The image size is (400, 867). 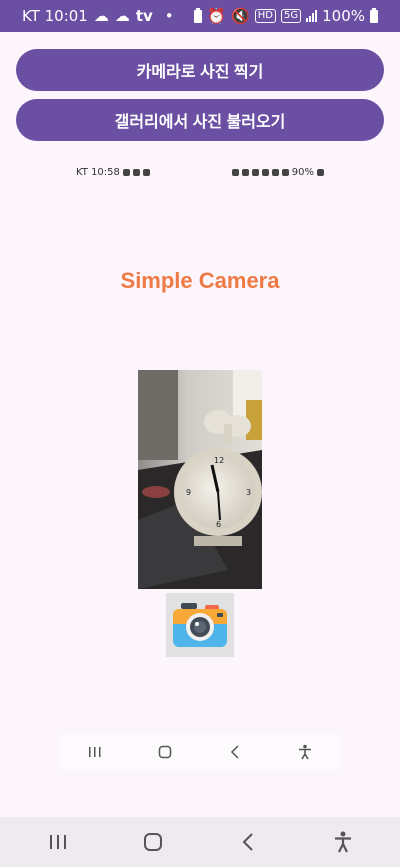 I want to click on captured-home-icon, so click(x=165, y=752).